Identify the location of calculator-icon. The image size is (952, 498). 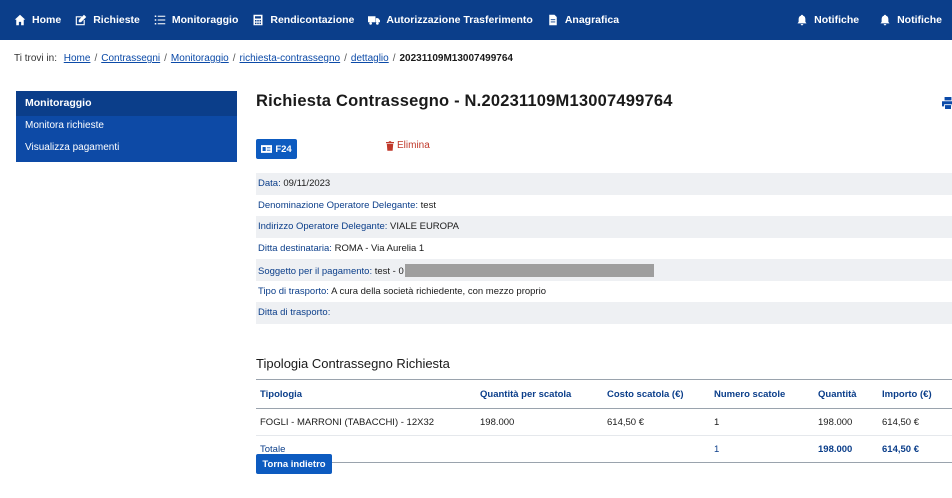
(258, 20).